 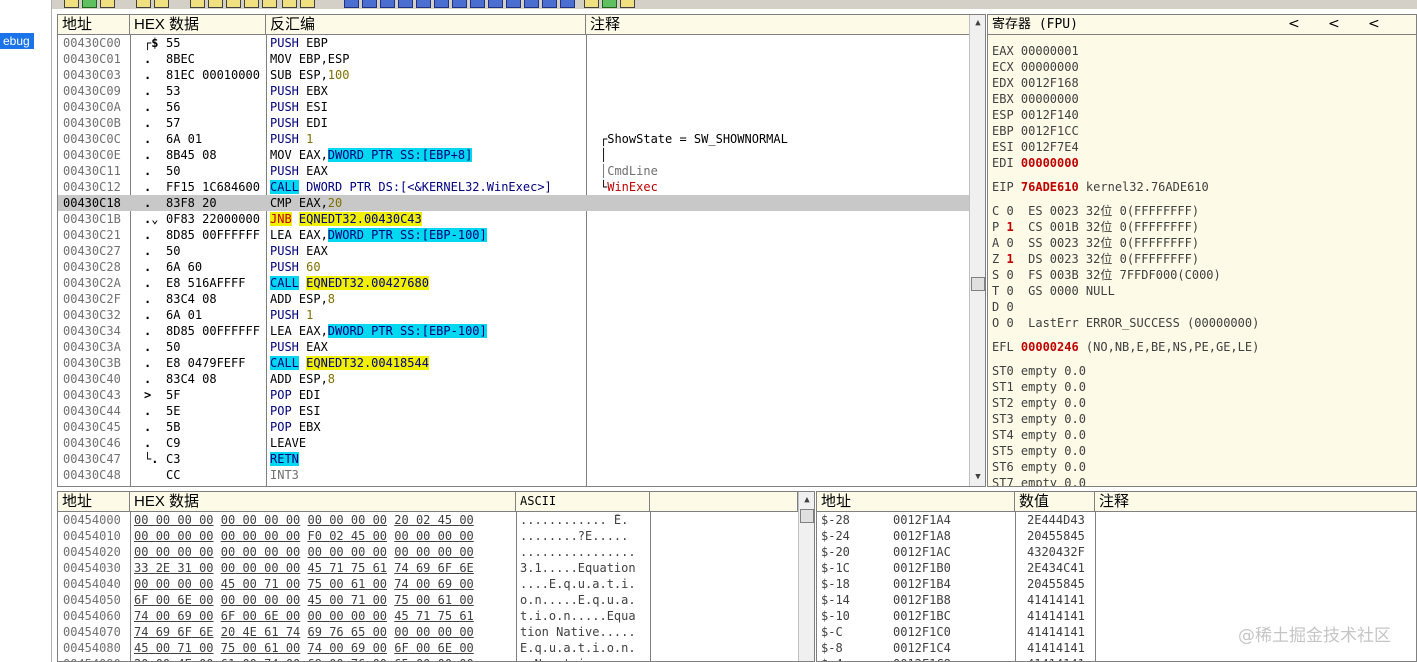 What do you see at coordinates (1116, 536) in the screenshot?
I see `stack-row: $-24 0012F1A8 20455845` at bounding box center [1116, 536].